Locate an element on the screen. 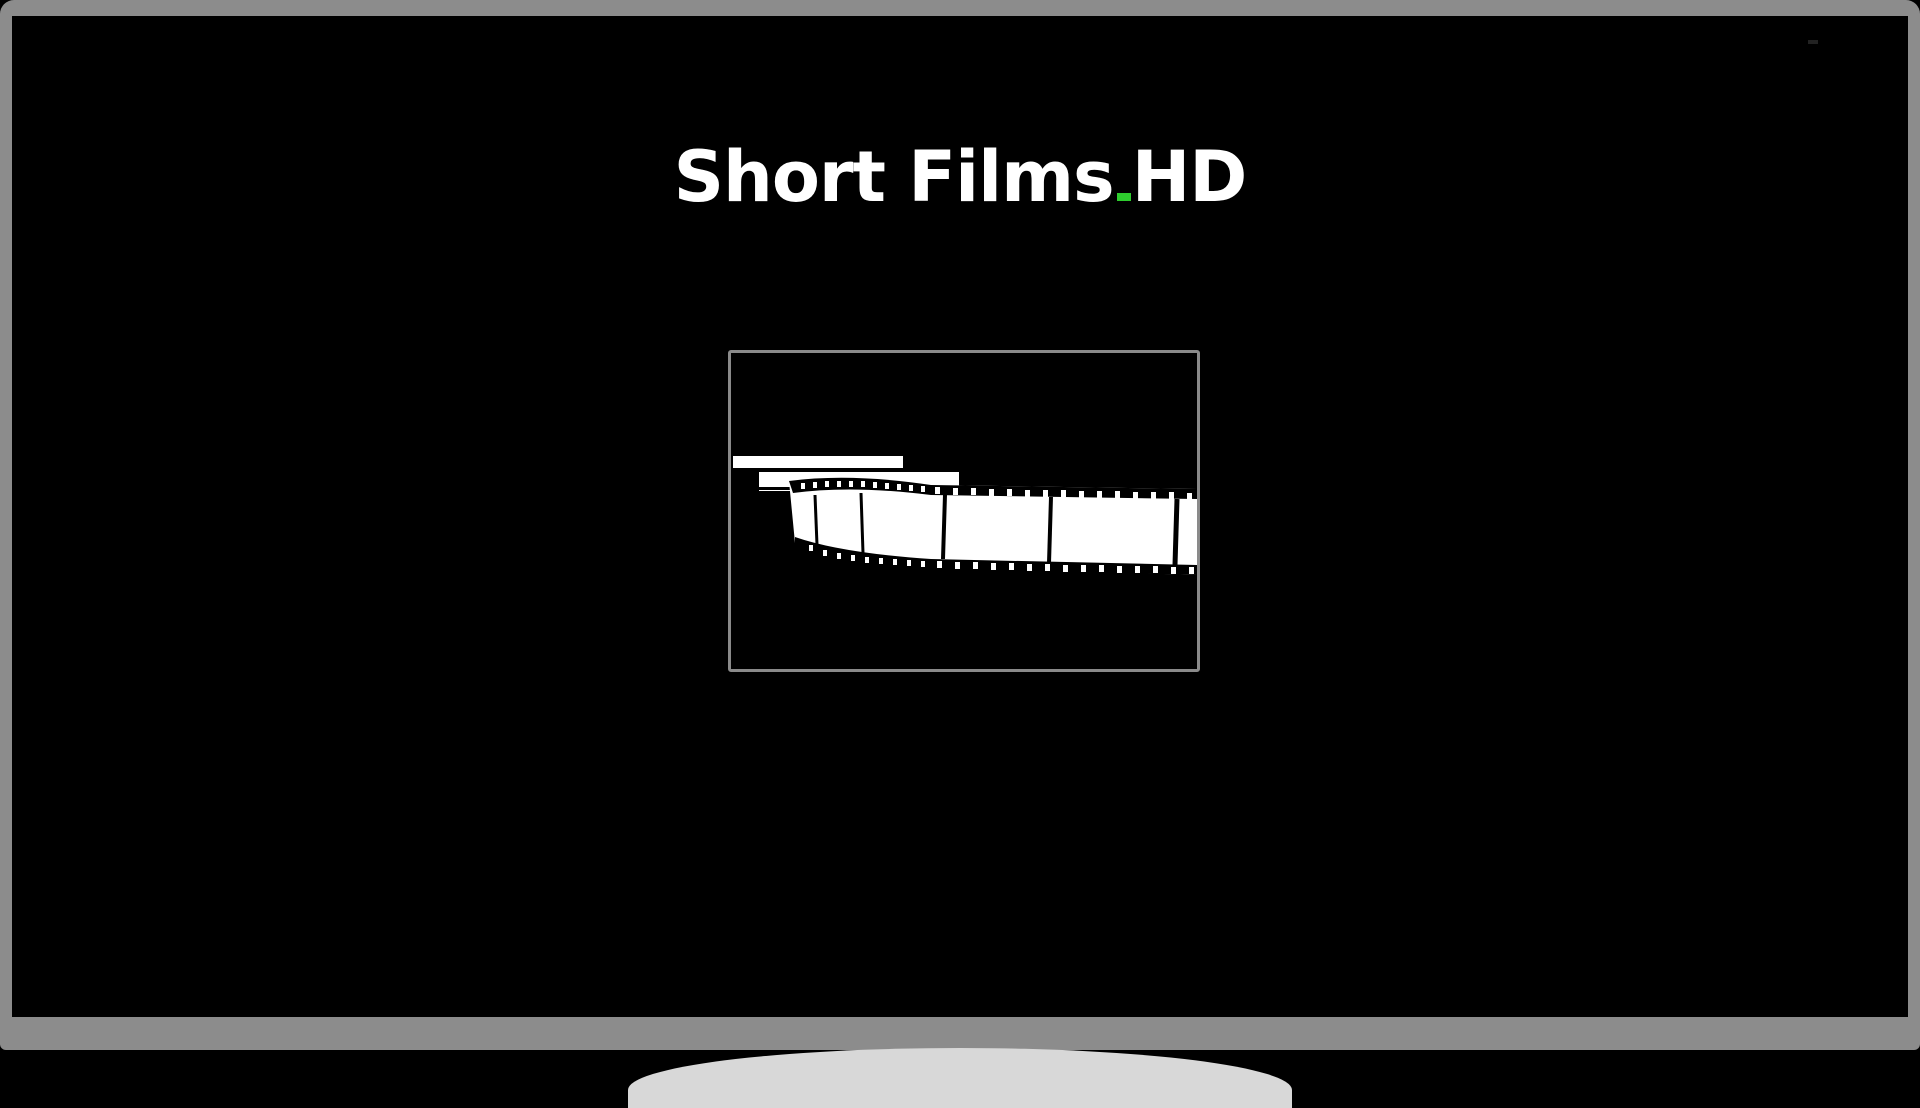 This screenshot has height=1108, width=1920. status-indicator is located at coordinates (1813, 42).